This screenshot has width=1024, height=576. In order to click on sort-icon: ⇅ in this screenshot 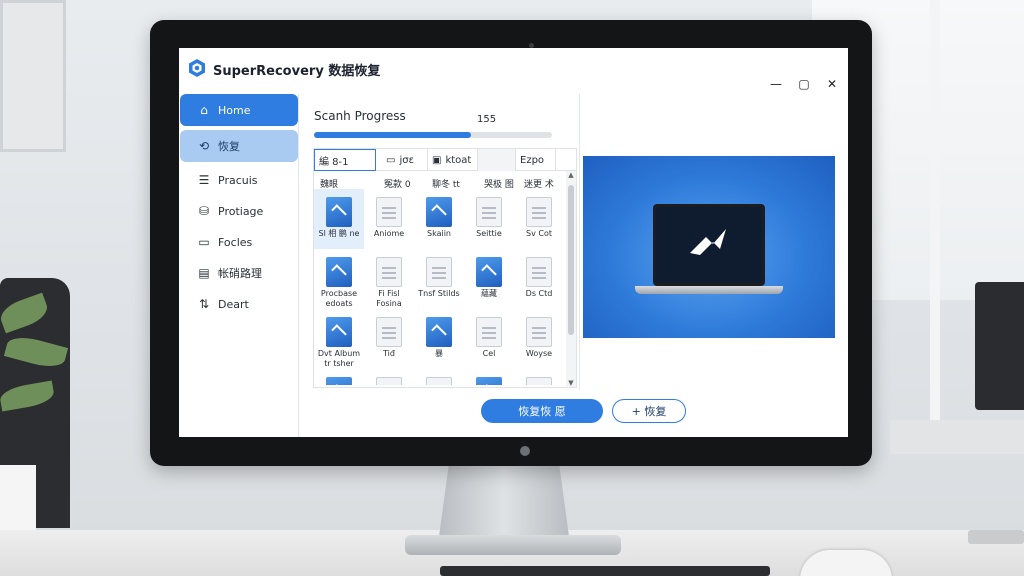, I will do `click(204, 304)`.